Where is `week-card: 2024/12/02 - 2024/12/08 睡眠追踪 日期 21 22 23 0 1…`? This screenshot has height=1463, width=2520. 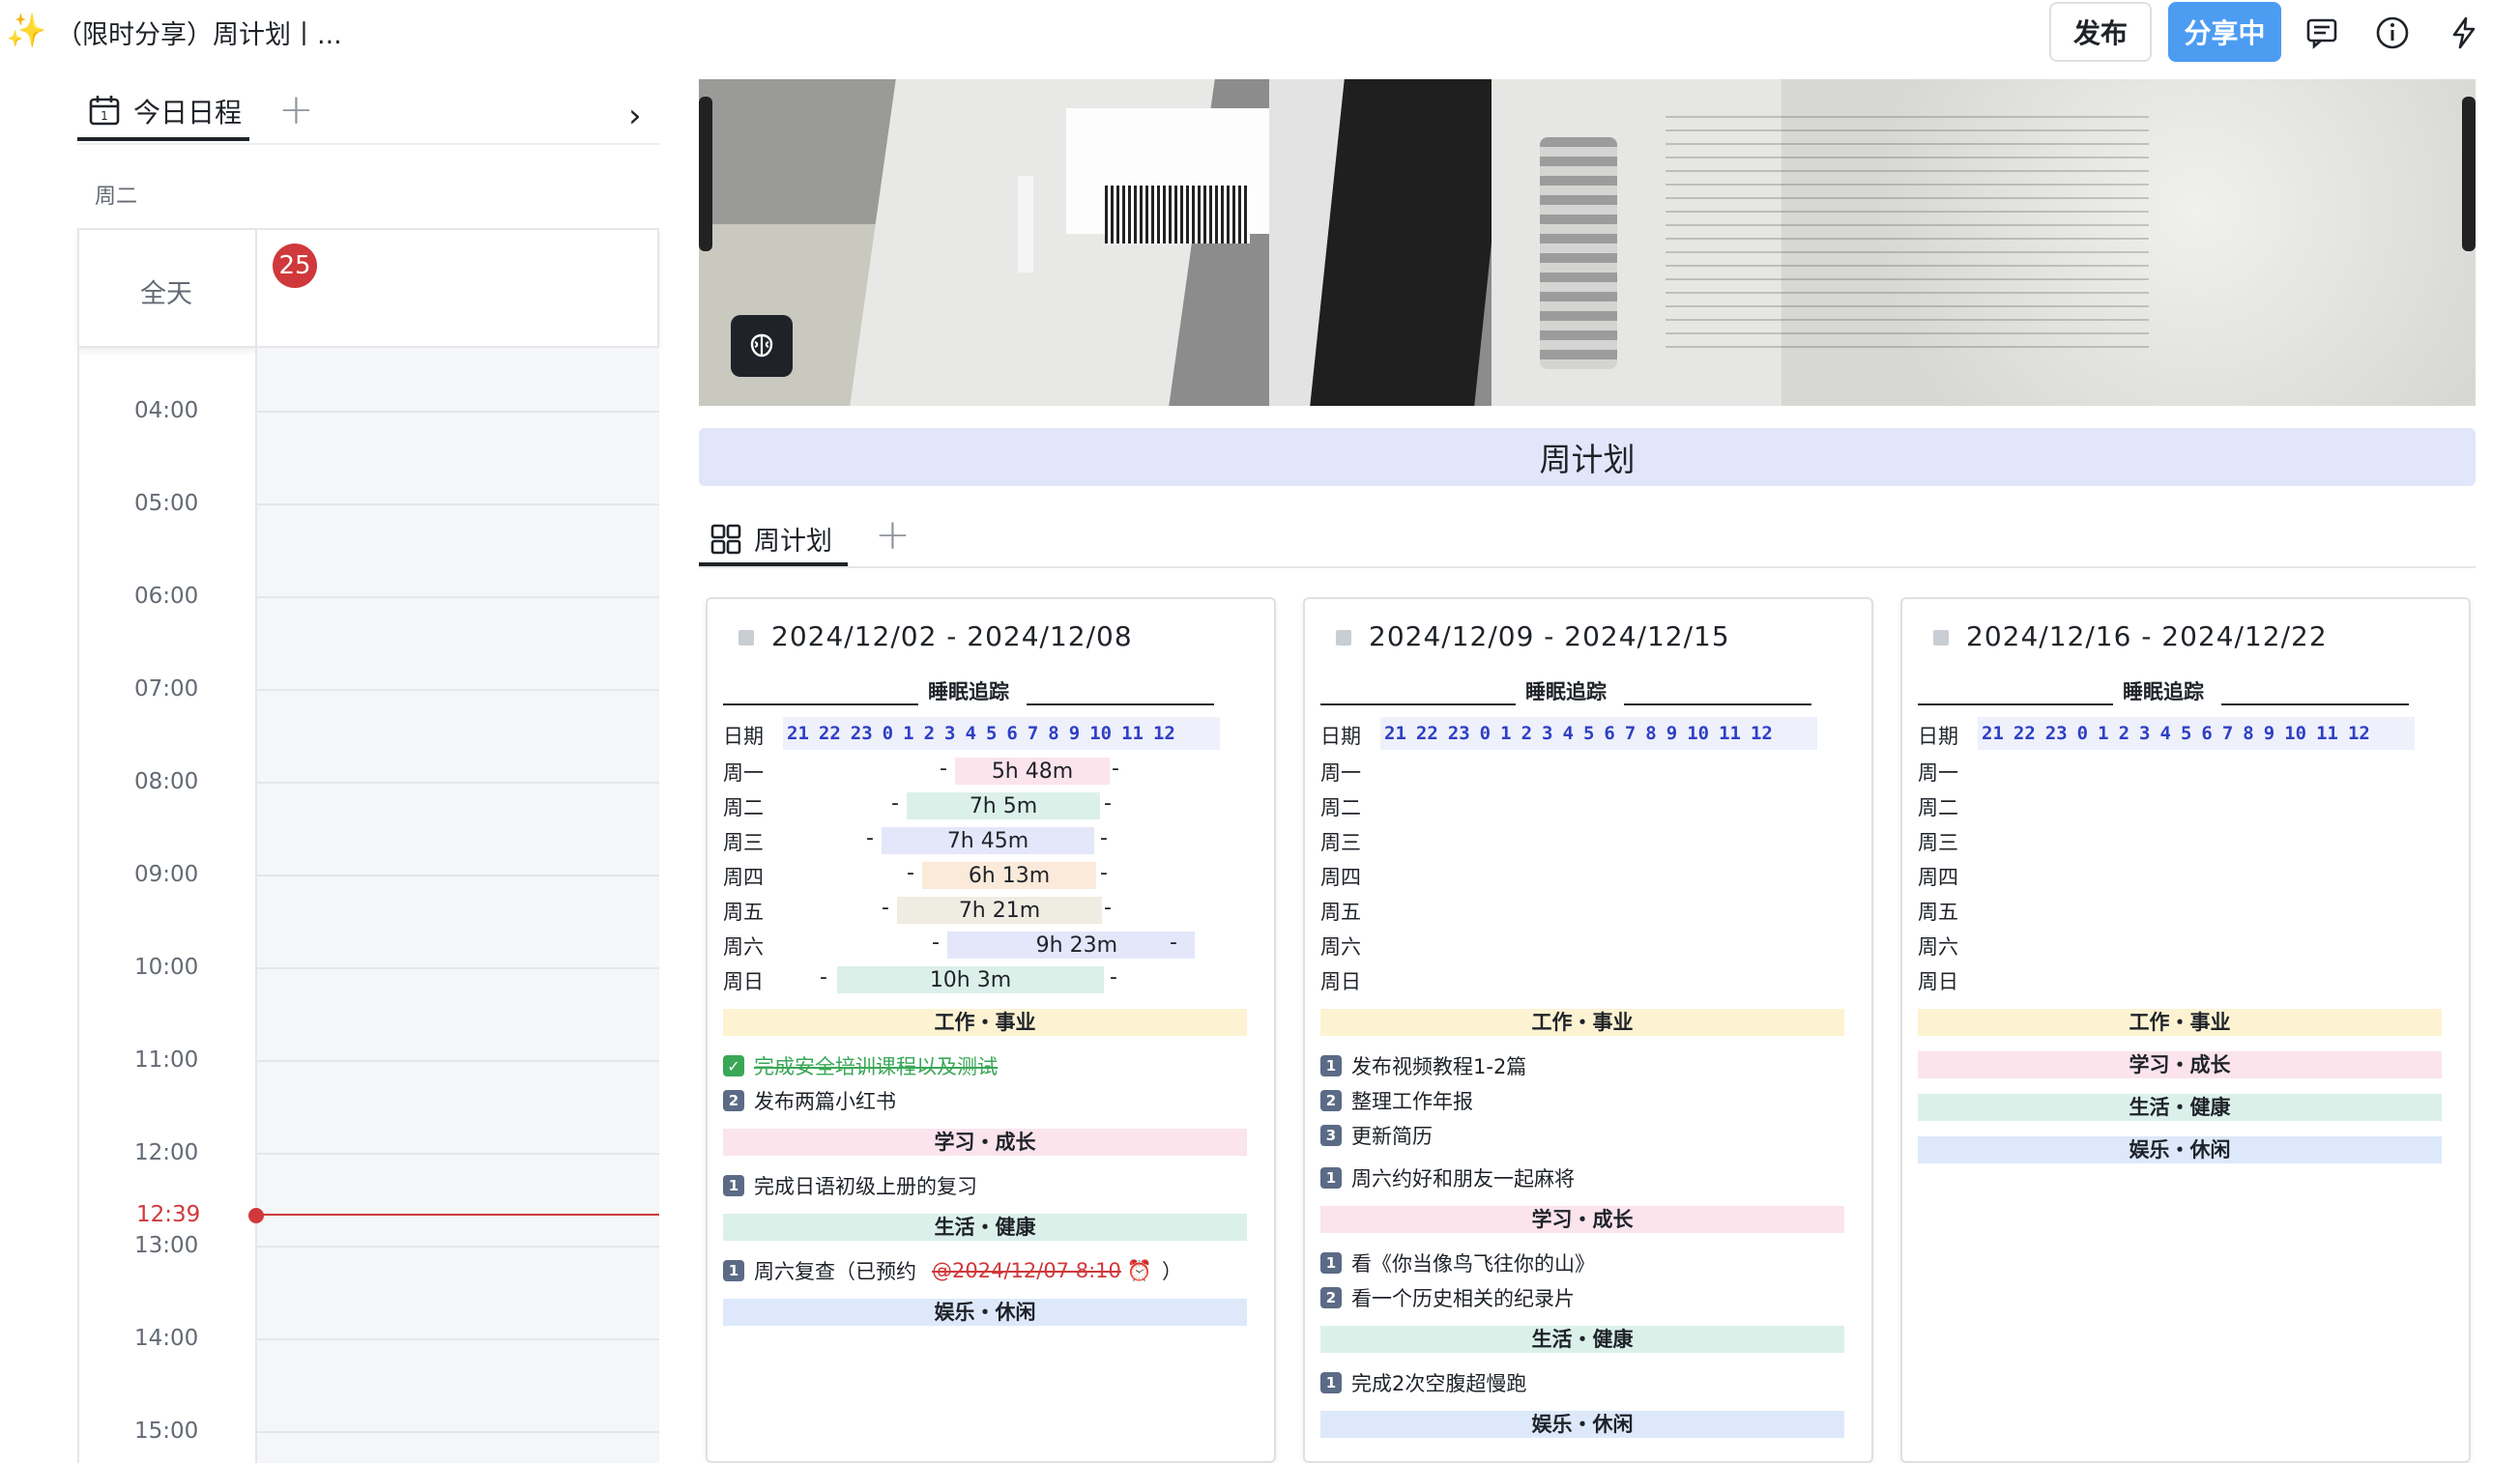
week-card: 2024/12/02 - 2024/12/08 睡眠追踪 日期 21 22 23 0 1… is located at coordinates (991, 1030).